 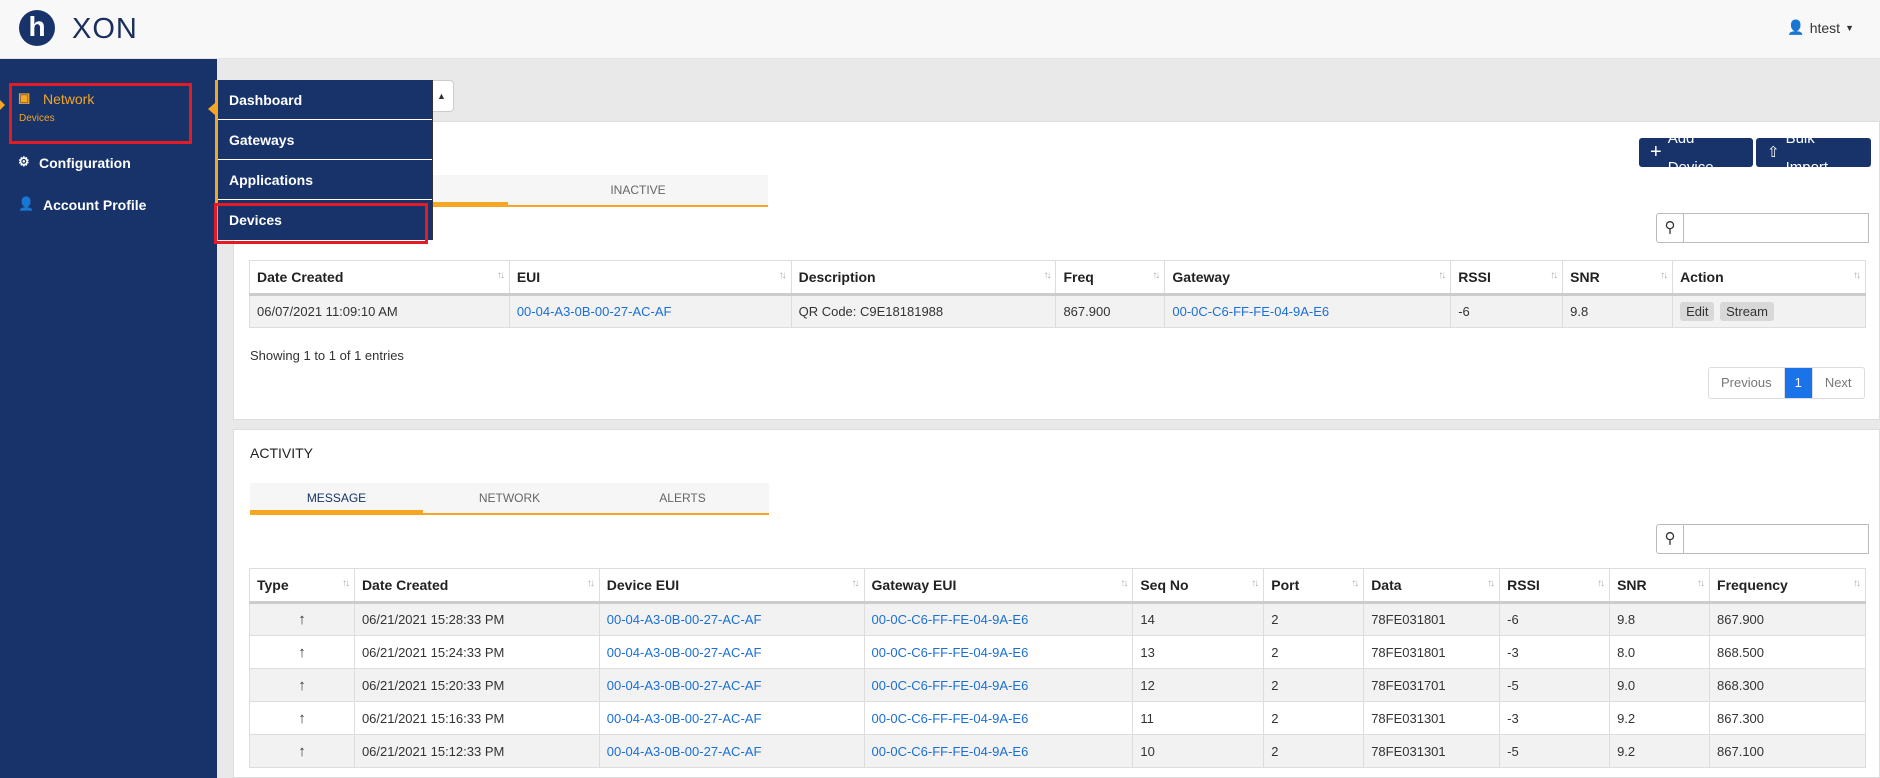 I want to click on cell-port: 2, so click(x=1314, y=619).